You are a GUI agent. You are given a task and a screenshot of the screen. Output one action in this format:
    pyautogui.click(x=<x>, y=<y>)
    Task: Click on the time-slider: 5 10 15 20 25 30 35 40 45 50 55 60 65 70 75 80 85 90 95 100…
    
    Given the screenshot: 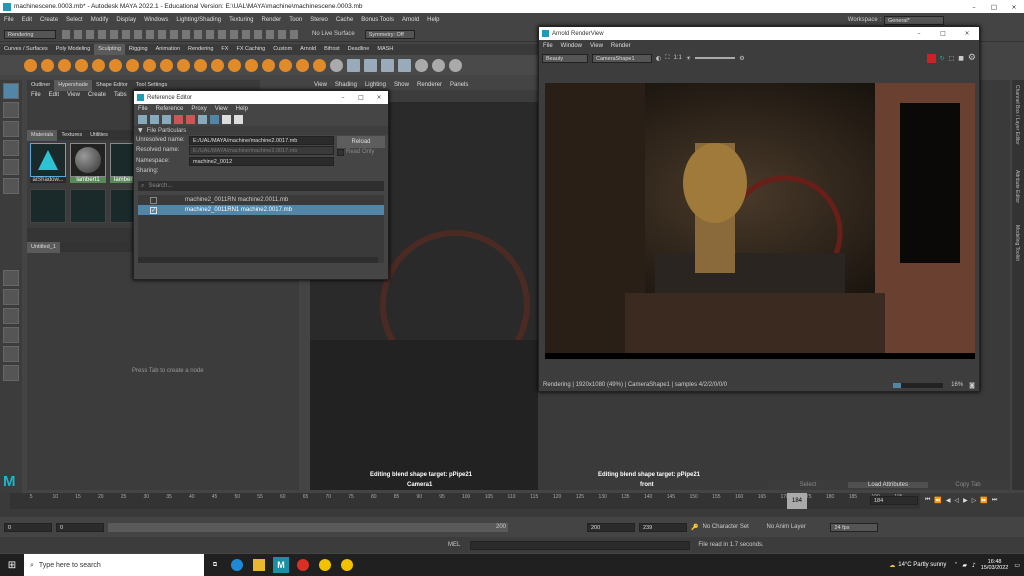 What is the action you would take?
    pyautogui.click(x=512, y=505)
    